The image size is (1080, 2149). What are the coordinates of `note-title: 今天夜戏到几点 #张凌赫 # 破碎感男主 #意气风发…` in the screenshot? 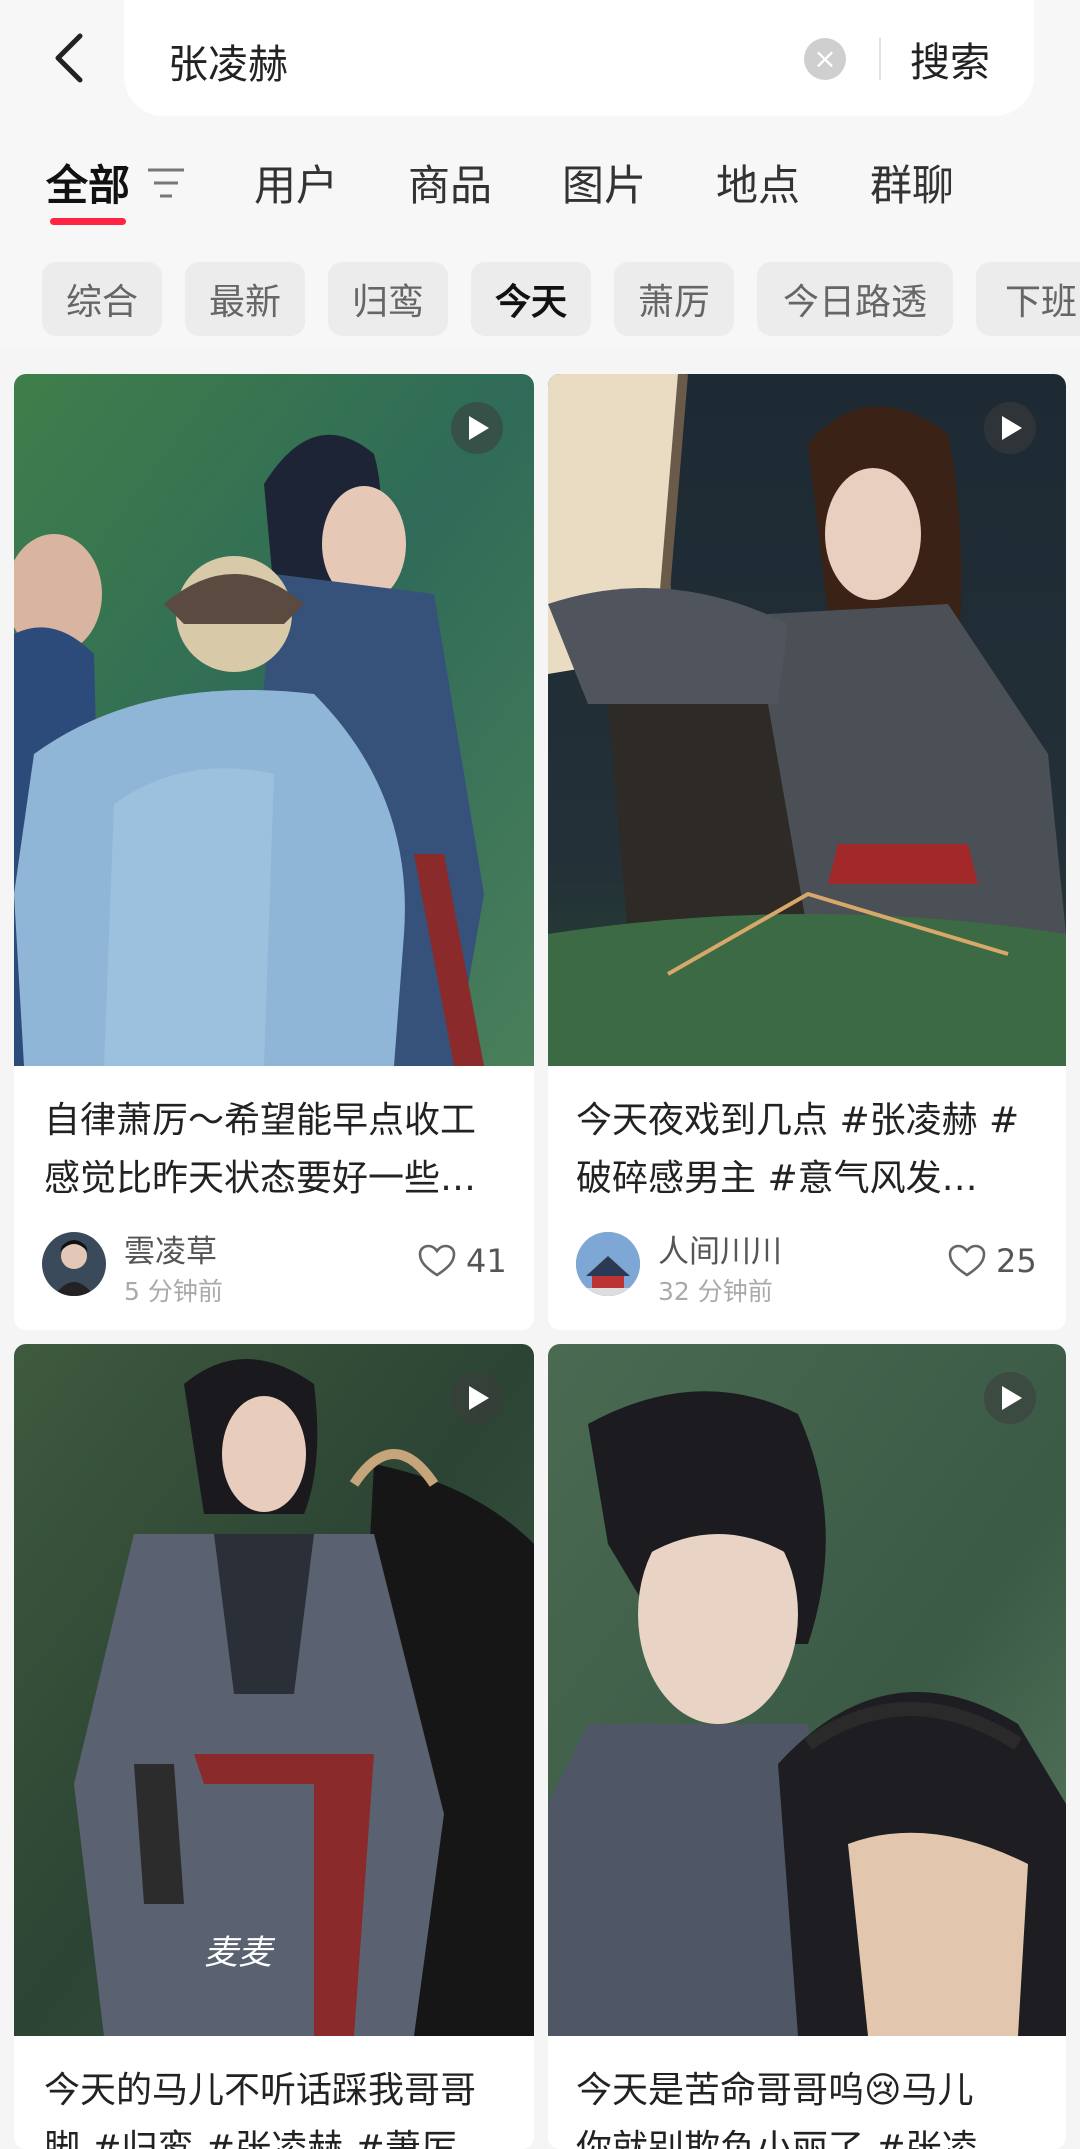 It's located at (797, 1150).